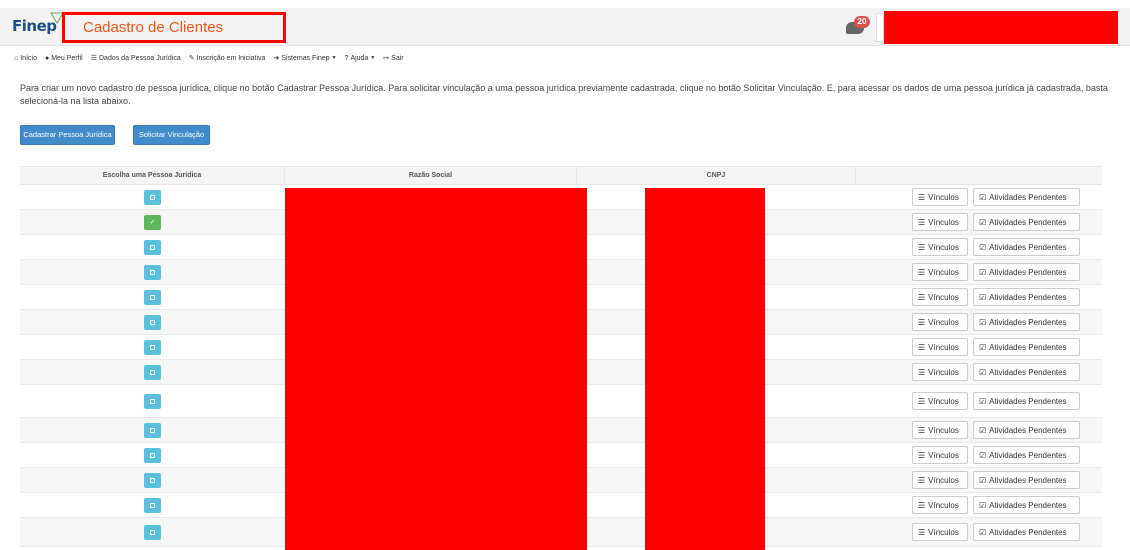 Image resolution: width=1130 pixels, height=550 pixels. I want to click on user-name-redacted, so click(1001, 27).